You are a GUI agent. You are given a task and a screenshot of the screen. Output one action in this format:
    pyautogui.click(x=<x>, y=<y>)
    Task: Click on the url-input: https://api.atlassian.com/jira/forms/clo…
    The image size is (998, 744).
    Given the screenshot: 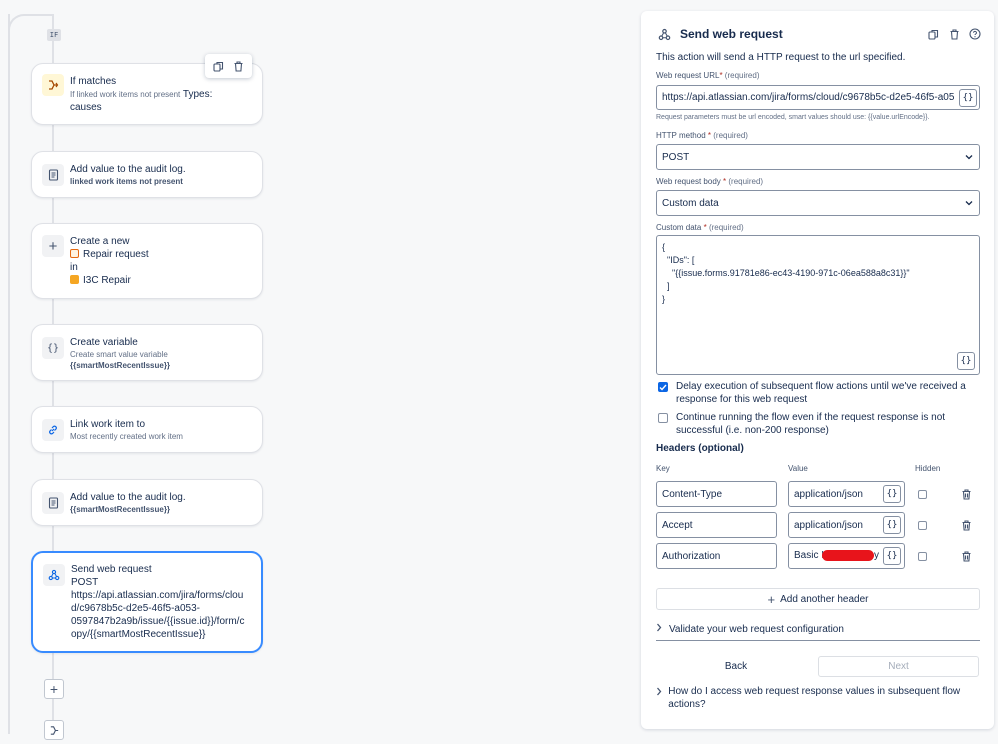 What is the action you would take?
    pyautogui.click(x=818, y=97)
    